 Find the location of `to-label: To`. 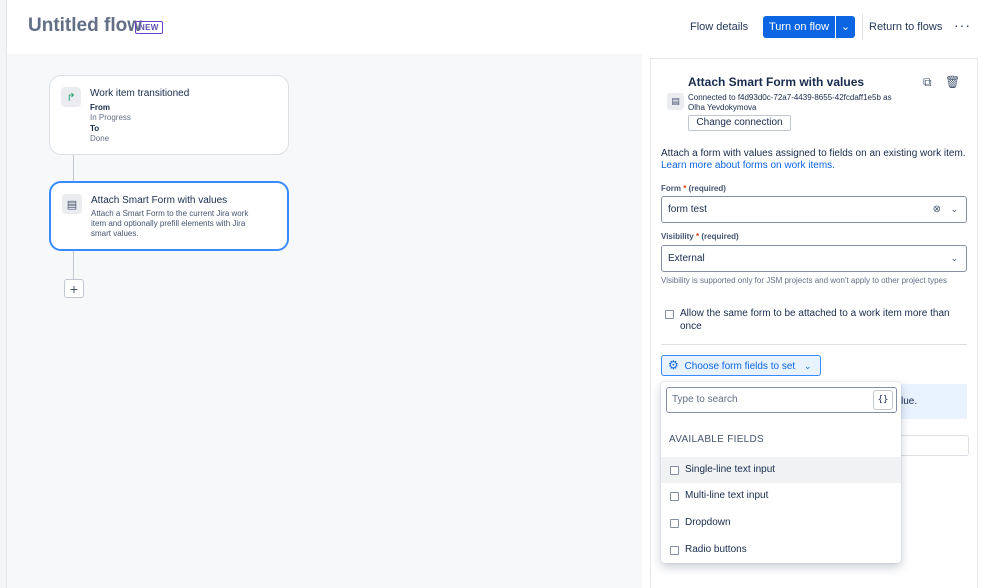

to-label: To is located at coordinates (95, 128).